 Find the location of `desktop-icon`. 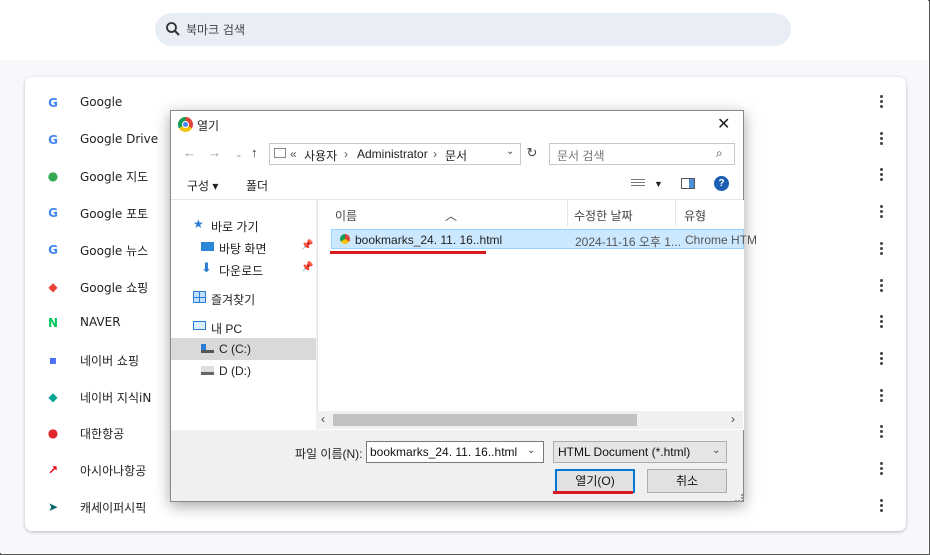

desktop-icon is located at coordinates (207, 246).